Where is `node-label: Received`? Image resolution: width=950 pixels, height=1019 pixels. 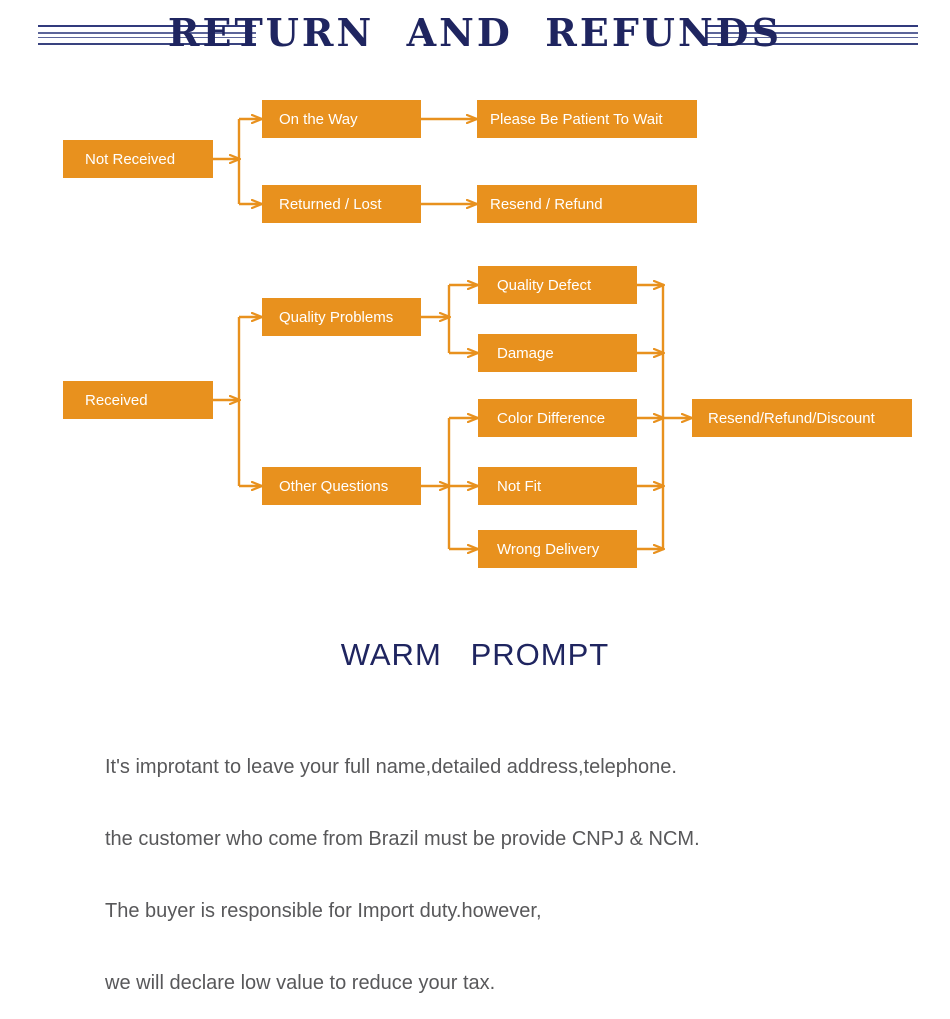 node-label: Received is located at coordinates (116, 400).